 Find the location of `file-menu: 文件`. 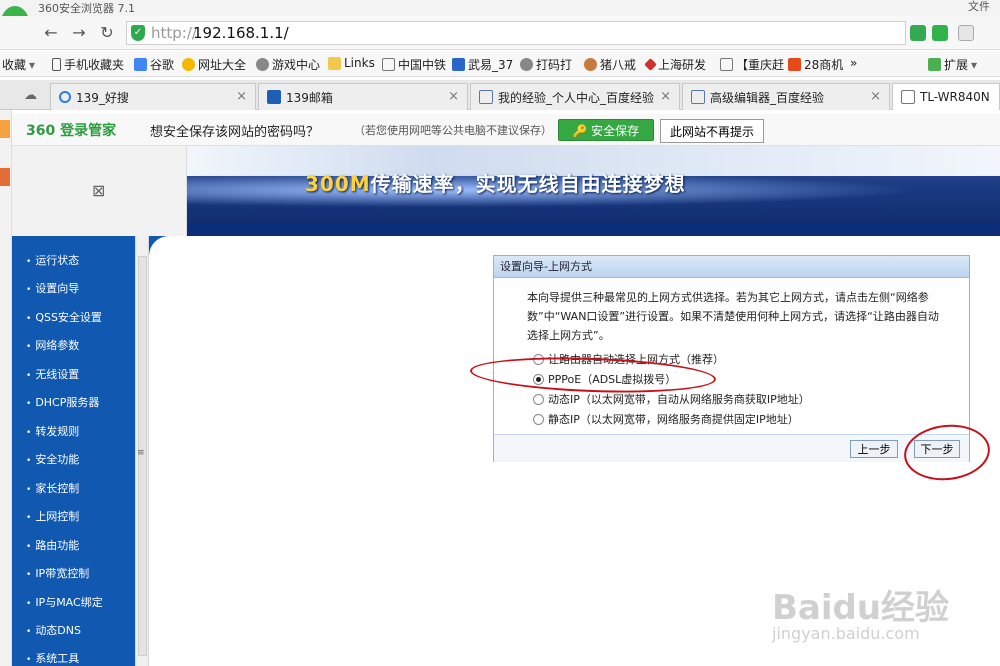

file-menu: 文件 is located at coordinates (979, 7).